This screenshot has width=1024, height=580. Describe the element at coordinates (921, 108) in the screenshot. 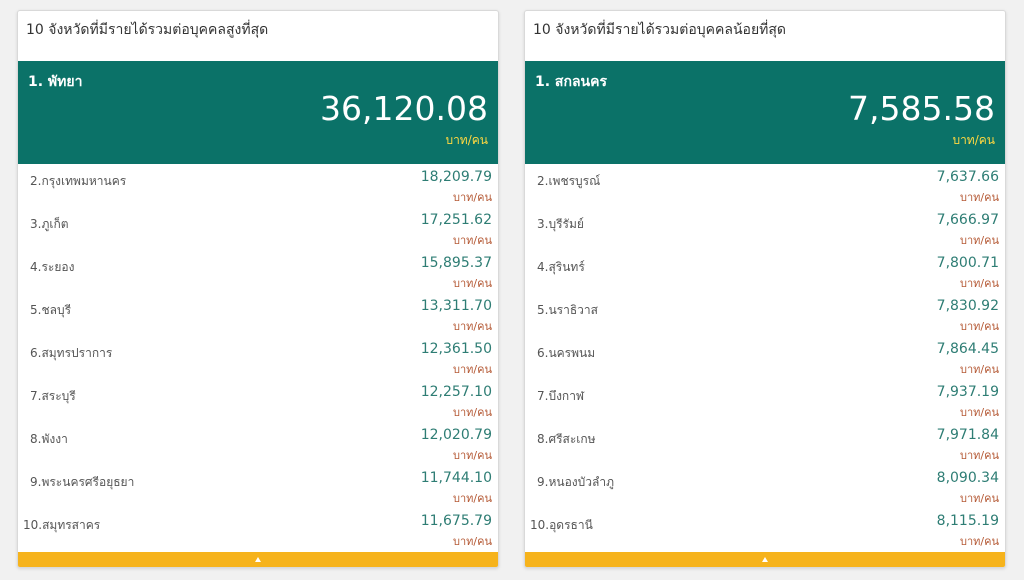

I see `top-rank-value: 7,585.58` at that location.